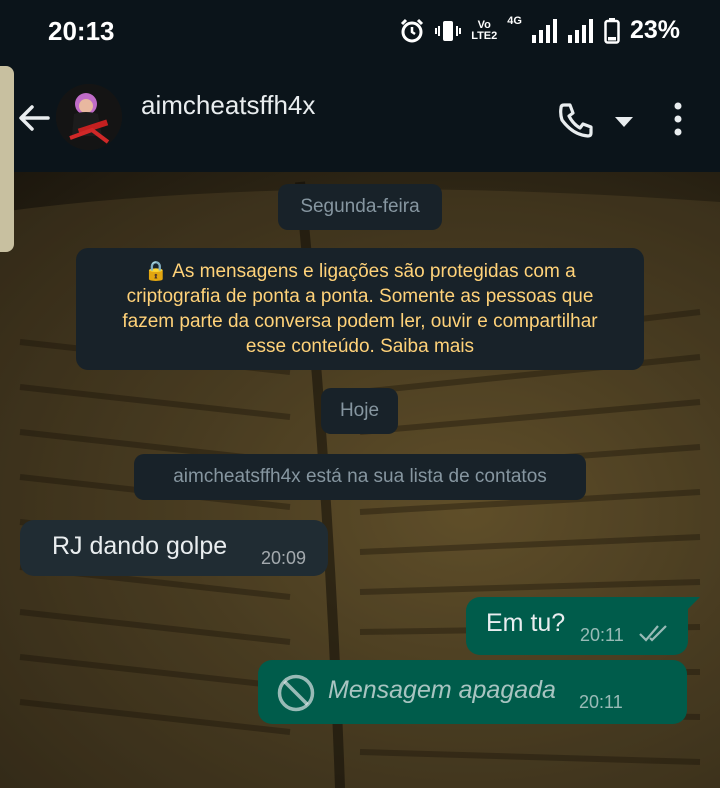 Image resolution: width=720 pixels, height=788 pixels. I want to click on more-vert-icon, so click(678, 120).